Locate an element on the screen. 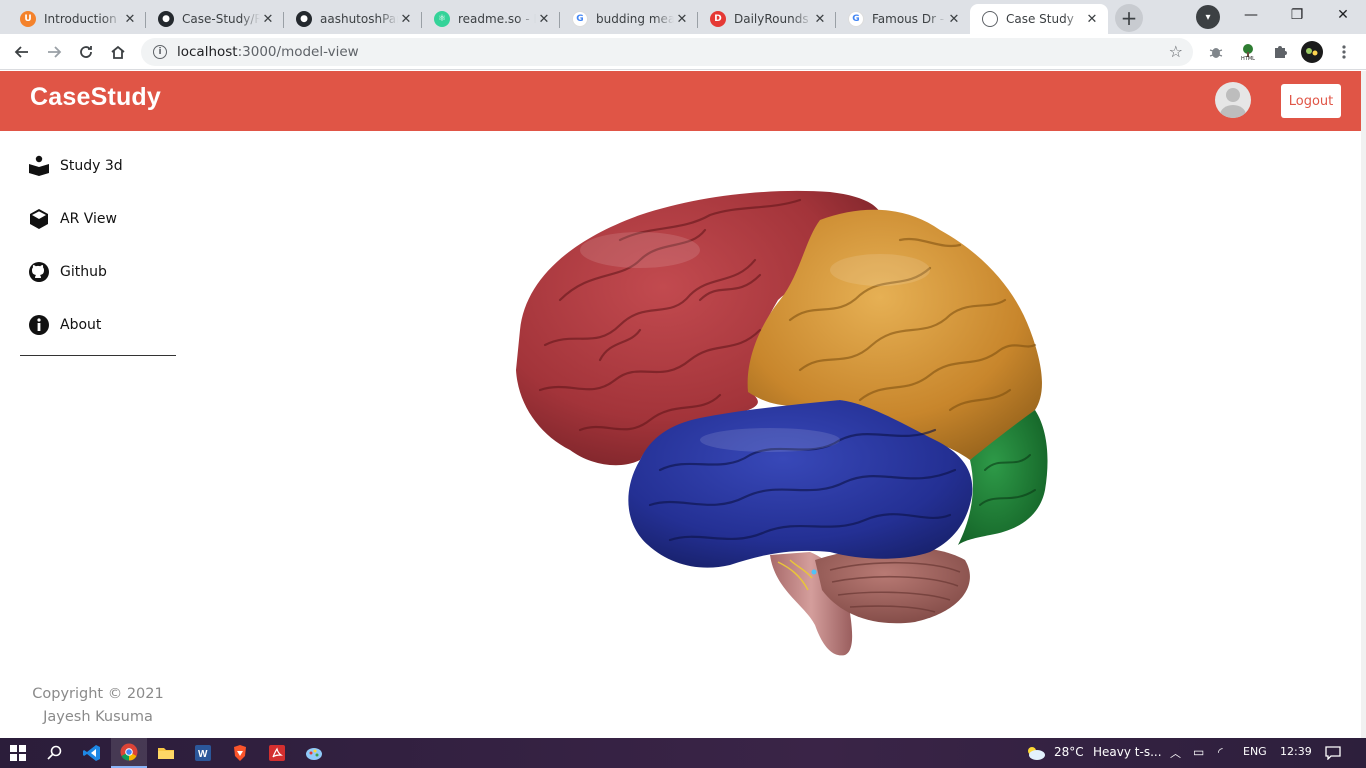  browser-tab: G Famous Dr - C ✕ is located at coordinates (903, 19).